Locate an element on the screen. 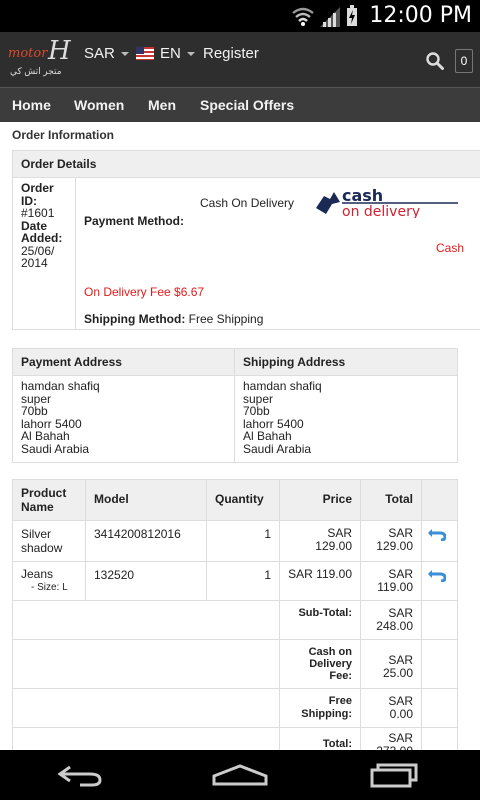 Image resolution: width=480 pixels, height=800 pixels. free-shipping-label: Free Shipping: is located at coordinates (320, 708).